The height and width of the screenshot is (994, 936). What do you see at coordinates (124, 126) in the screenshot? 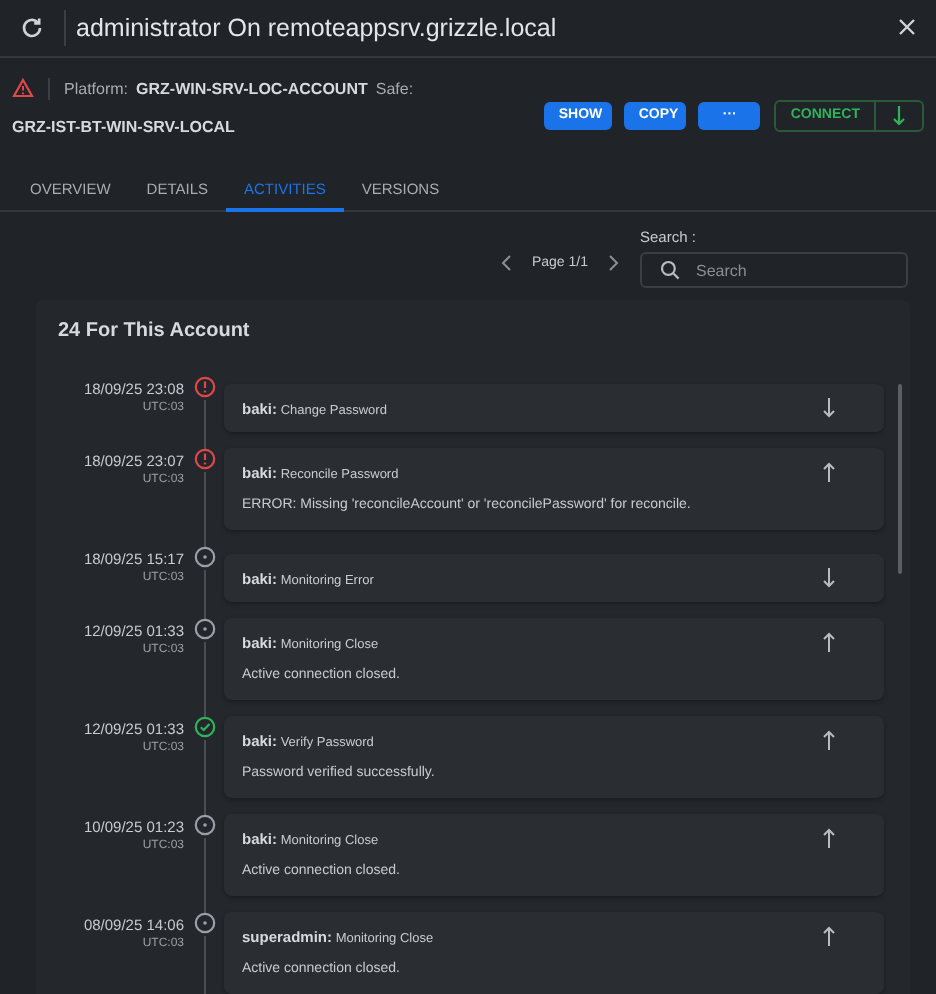
I see `safe-value: GRZ-IST-BT-WIN-SRV-LOCAL` at bounding box center [124, 126].